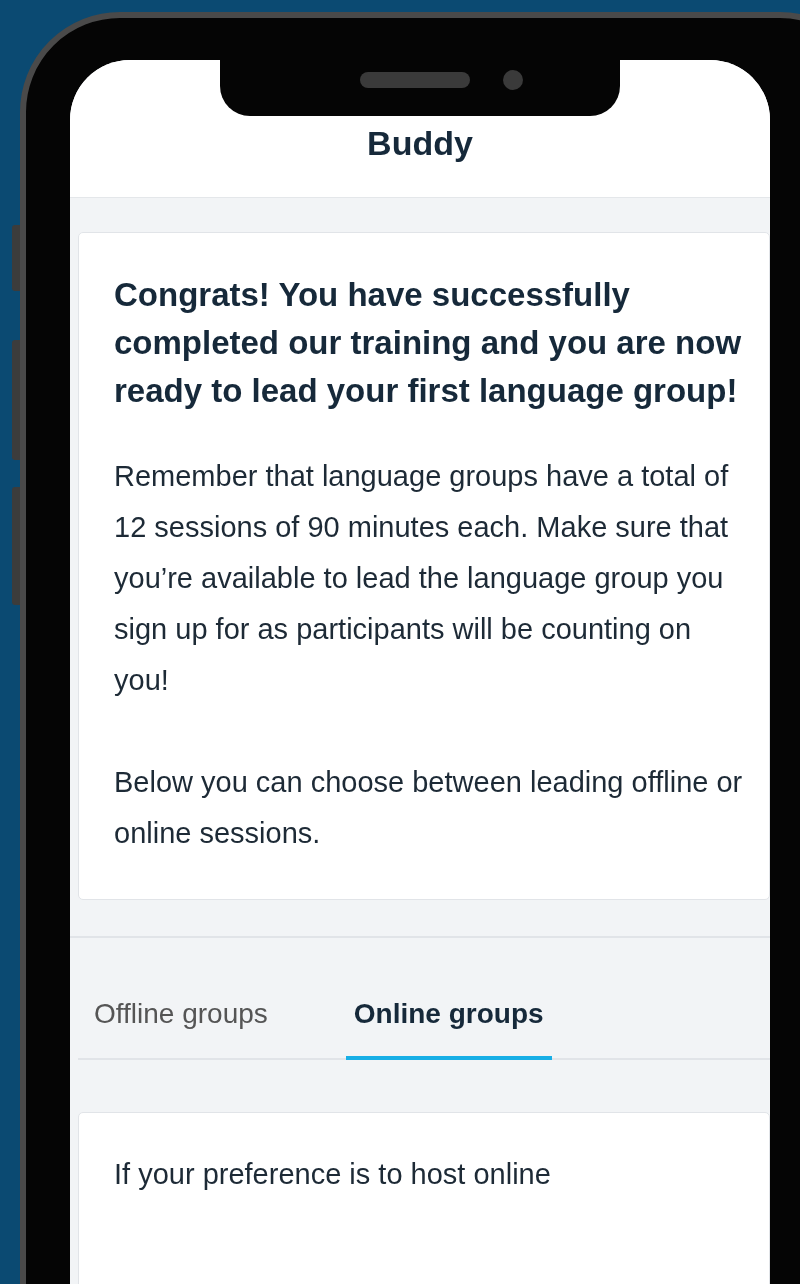  What do you see at coordinates (428, 343) in the screenshot?
I see `card-heading: Congrats! You have successfully completed our training and you are now ready to lead your first language group!` at bounding box center [428, 343].